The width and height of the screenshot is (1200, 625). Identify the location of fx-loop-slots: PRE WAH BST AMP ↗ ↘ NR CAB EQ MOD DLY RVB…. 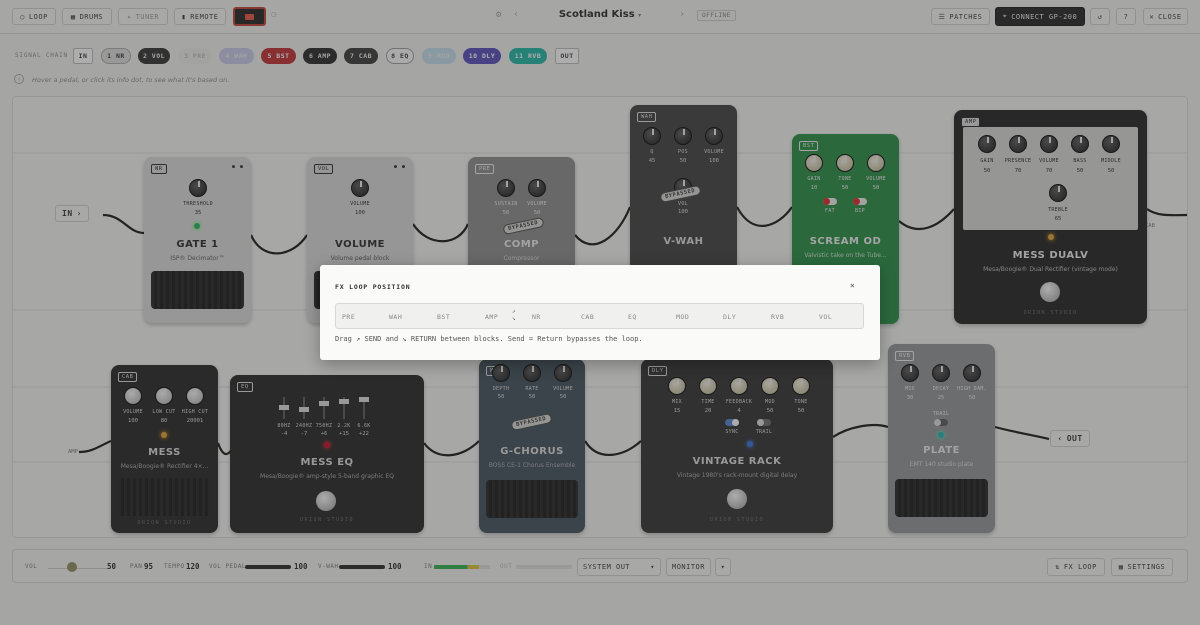
(599, 316).